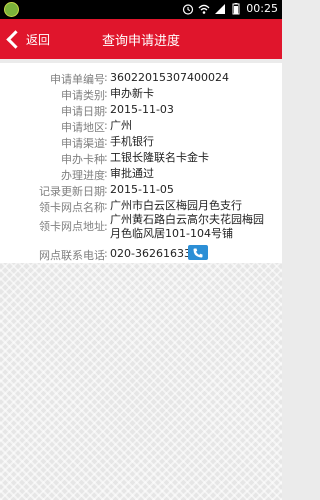 The image size is (320, 500). I want to click on status-time: 00:25, so click(262, 8).